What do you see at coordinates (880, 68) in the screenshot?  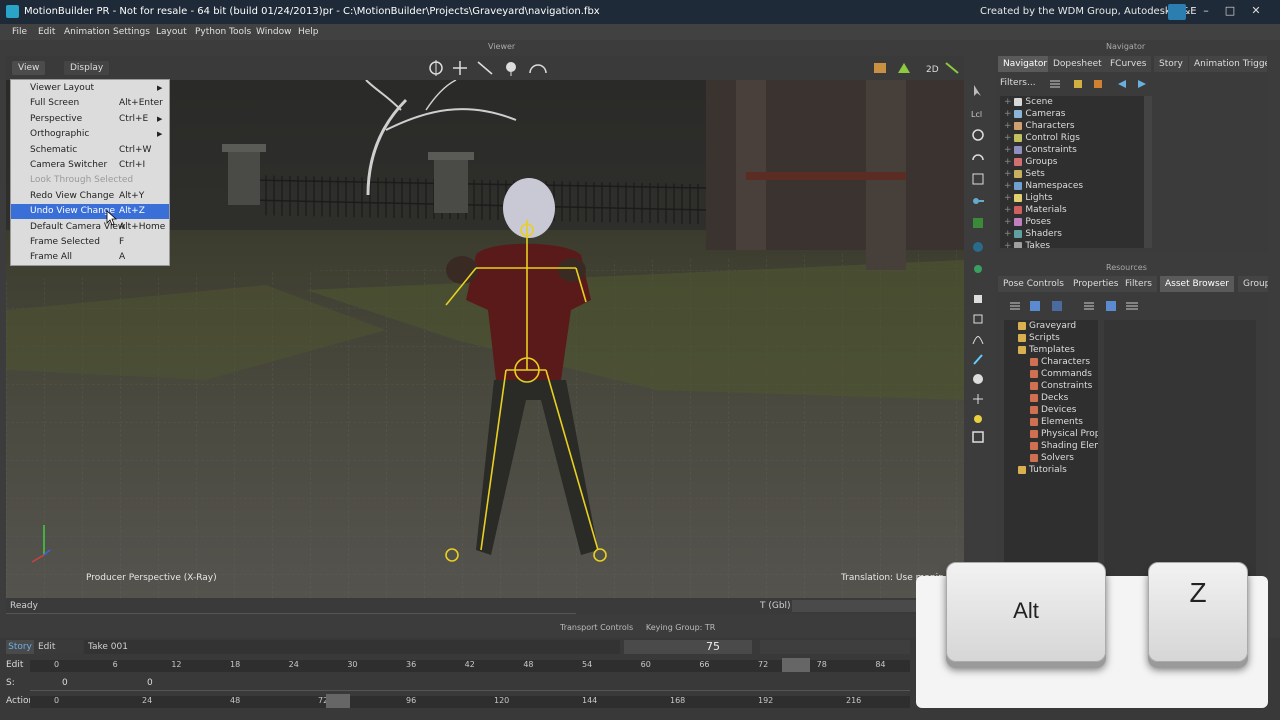 I see `camera-display-icon` at bounding box center [880, 68].